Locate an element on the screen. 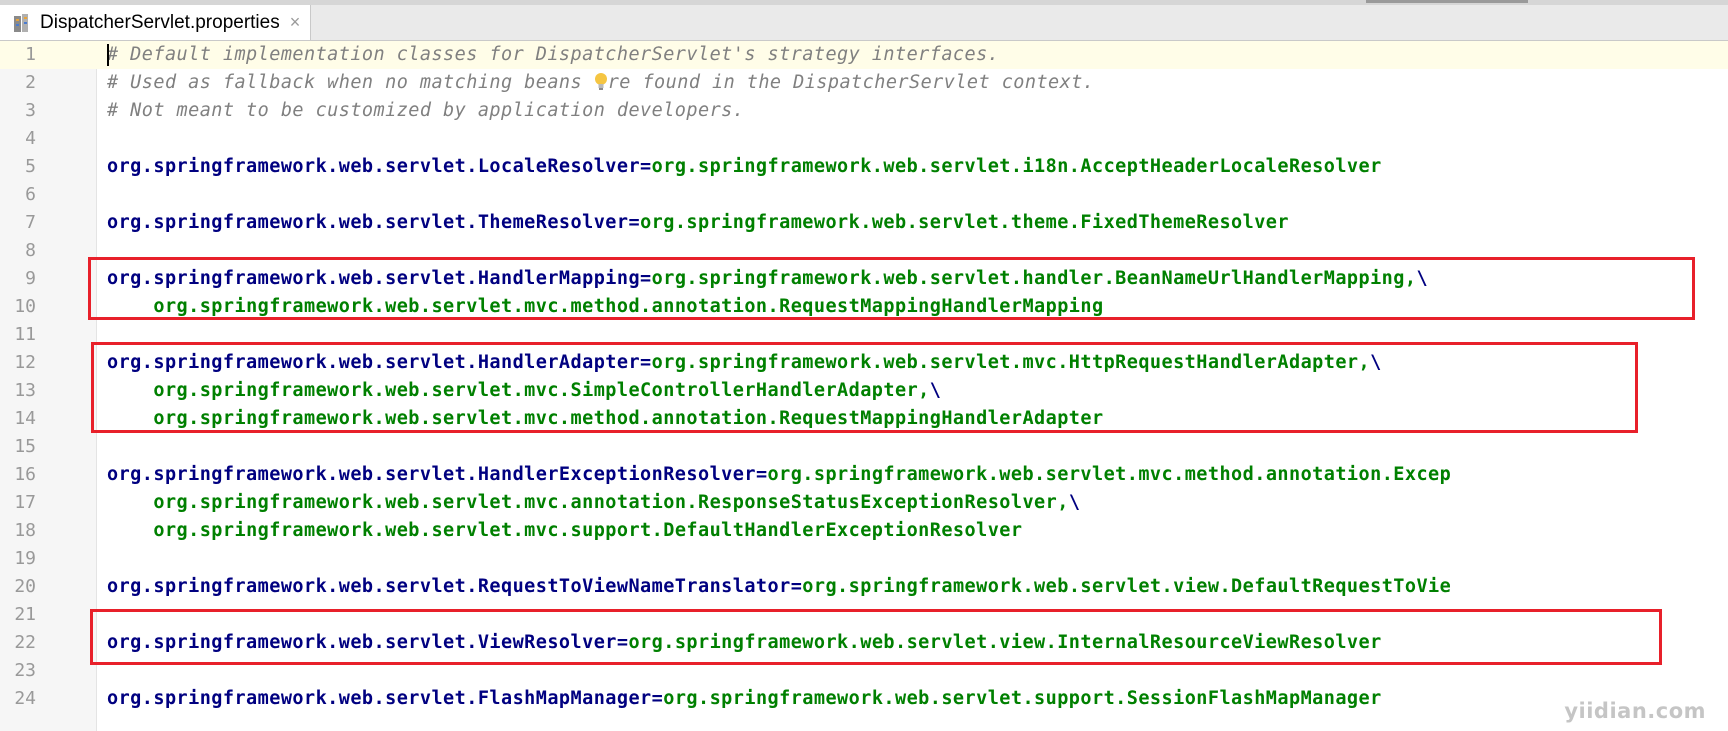 Image resolution: width=1728 pixels, height=731 pixels. line-number: 12 is located at coordinates (18, 363).